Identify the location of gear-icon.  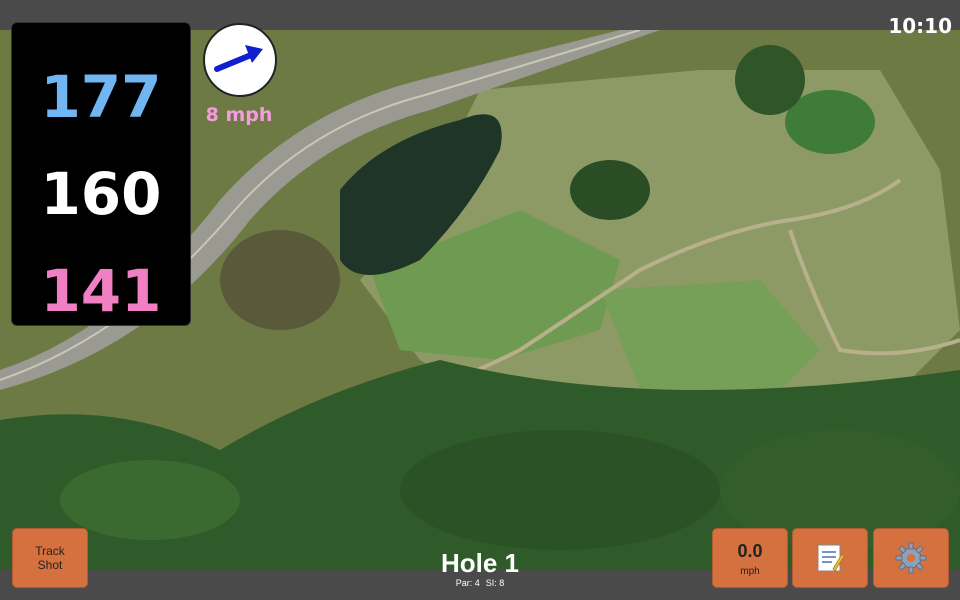
(911, 558).